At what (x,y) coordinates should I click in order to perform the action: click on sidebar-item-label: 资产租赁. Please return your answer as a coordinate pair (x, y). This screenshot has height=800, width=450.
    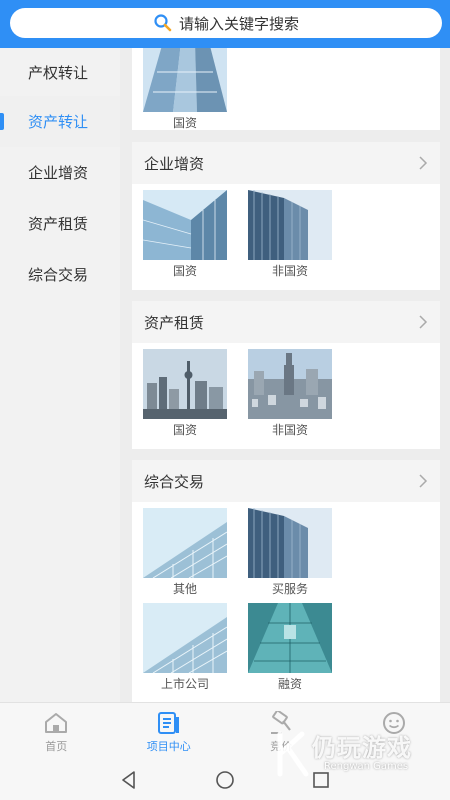
    Looking at the image, I should click on (58, 224).